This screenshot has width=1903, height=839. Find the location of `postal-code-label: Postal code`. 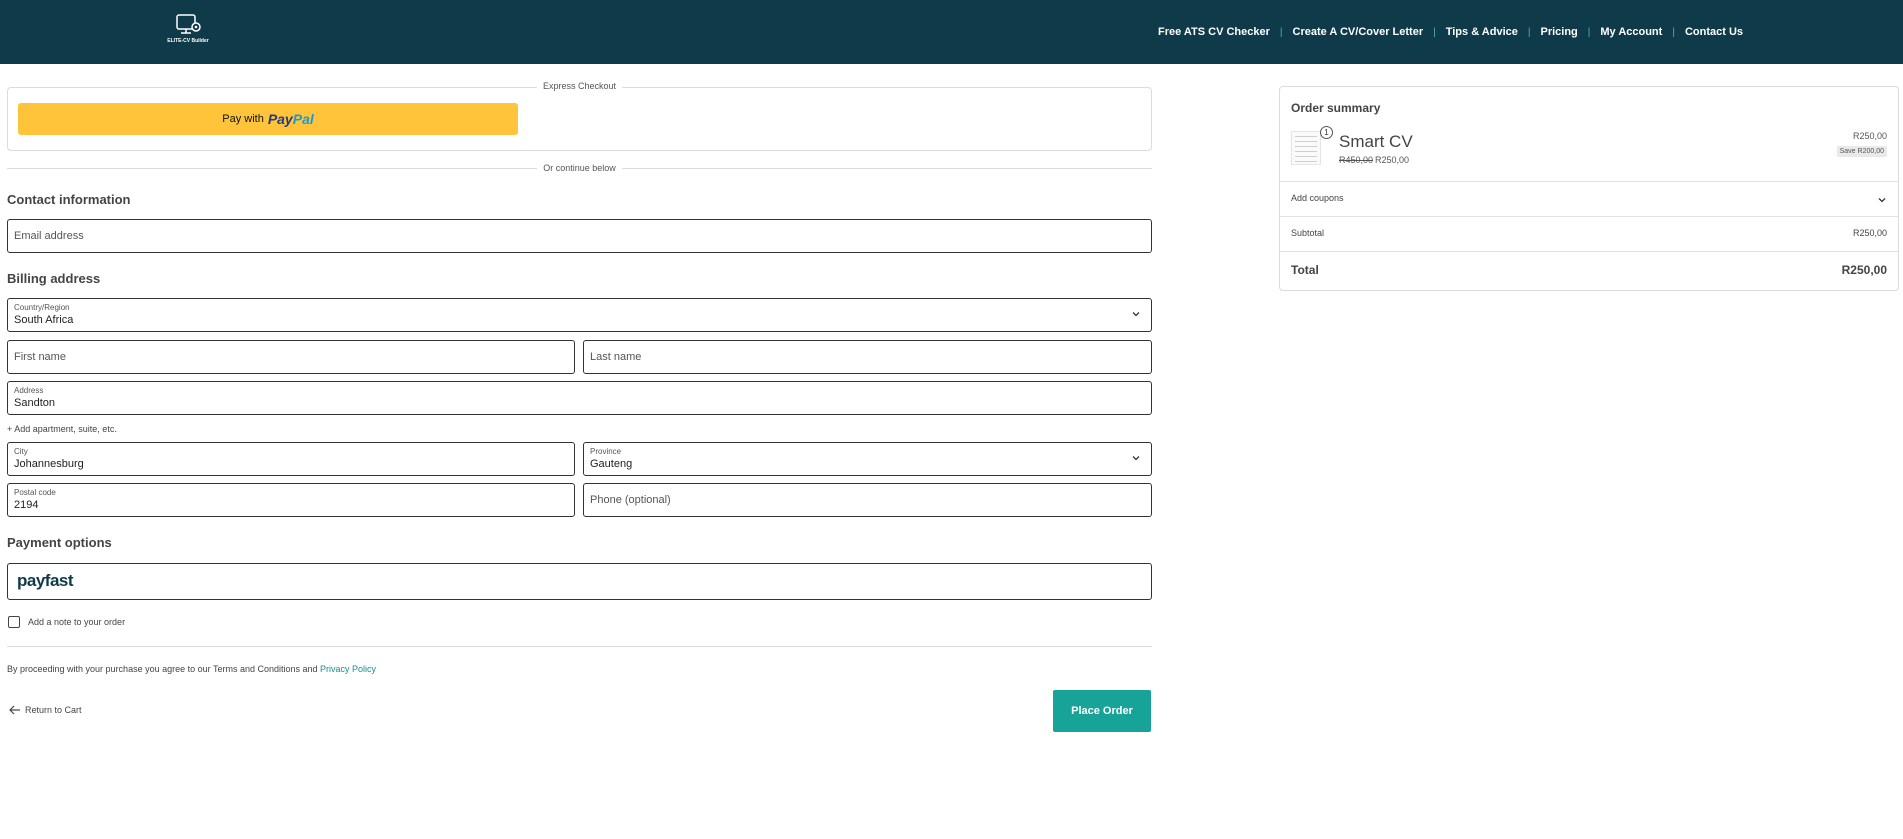

postal-code-label: Postal code is located at coordinates (35, 492).